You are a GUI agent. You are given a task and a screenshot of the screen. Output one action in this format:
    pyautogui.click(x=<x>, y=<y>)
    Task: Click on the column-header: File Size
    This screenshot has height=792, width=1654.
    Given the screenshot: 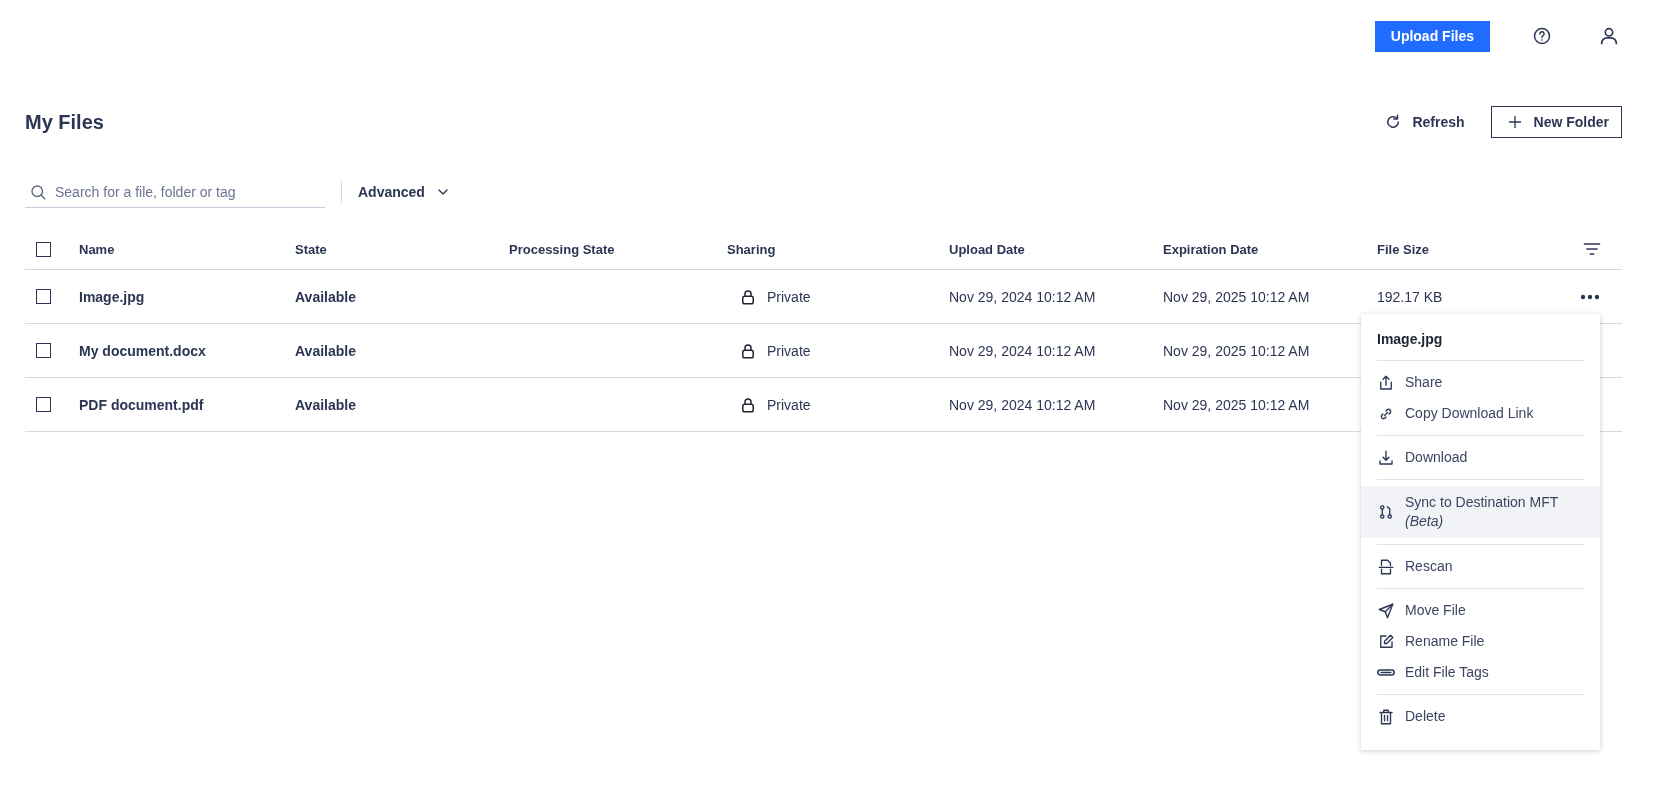 What is the action you would take?
    pyautogui.click(x=1403, y=249)
    